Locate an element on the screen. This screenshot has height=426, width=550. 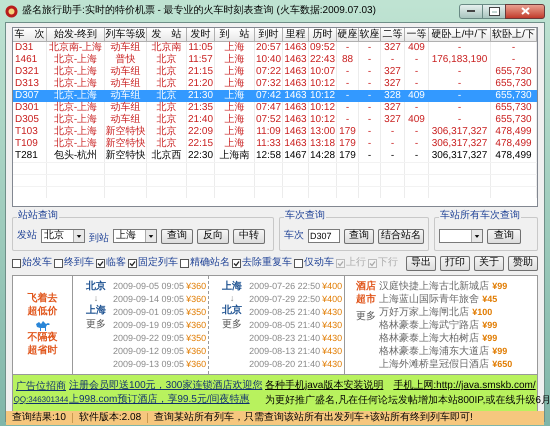
query-button: 导出 is located at coordinates (421, 263).